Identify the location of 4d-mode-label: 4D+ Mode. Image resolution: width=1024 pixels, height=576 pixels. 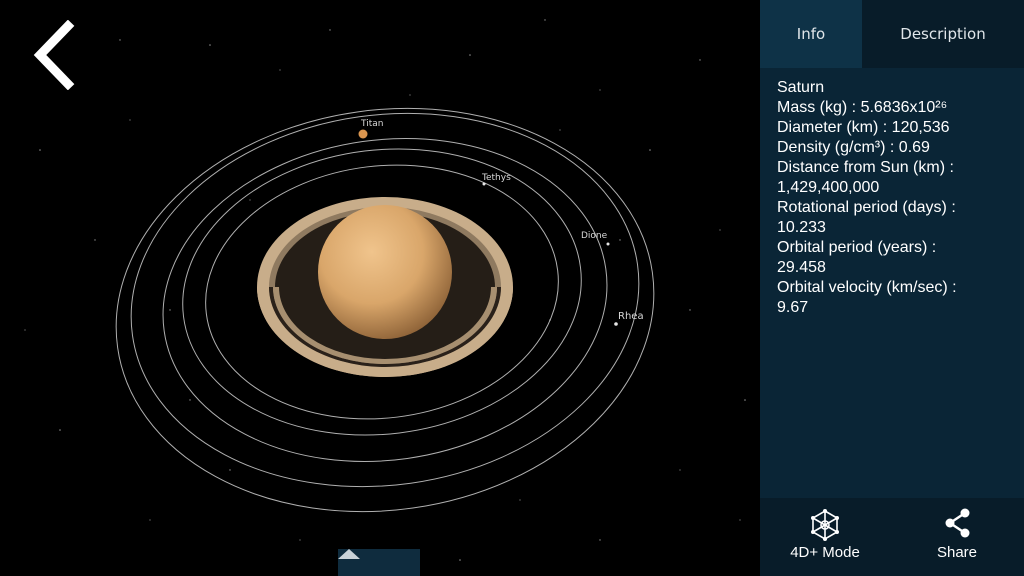
(825, 552).